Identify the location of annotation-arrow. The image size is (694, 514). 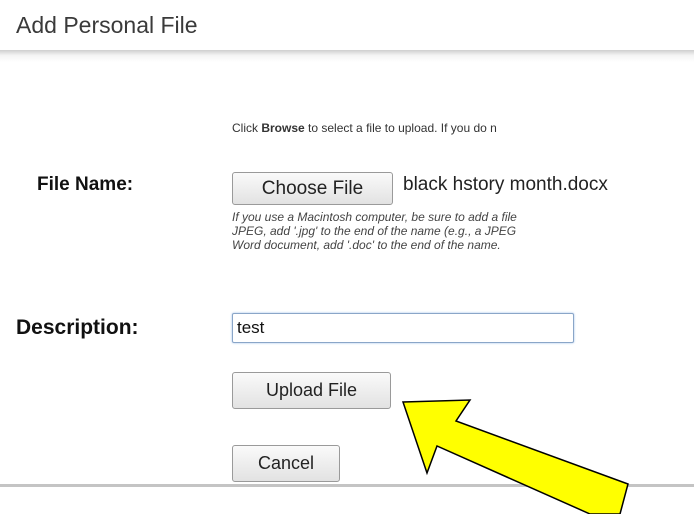
(515, 456).